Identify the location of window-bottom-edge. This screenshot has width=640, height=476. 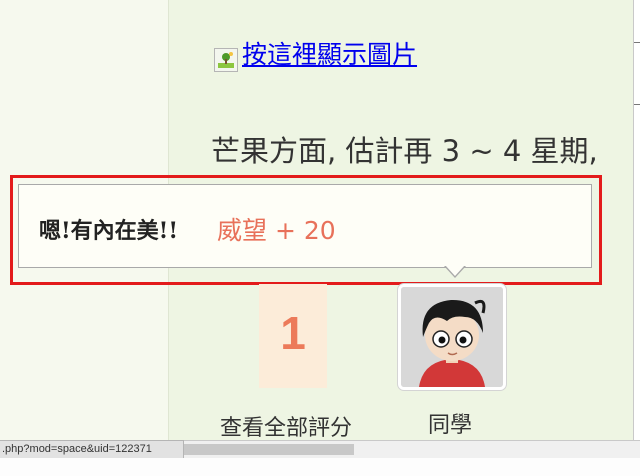
(320, 467).